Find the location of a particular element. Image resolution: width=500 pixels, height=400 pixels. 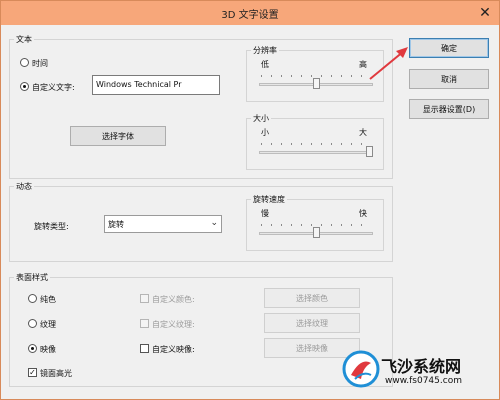

annotation-arrow-icon is located at coordinates (388, 63).